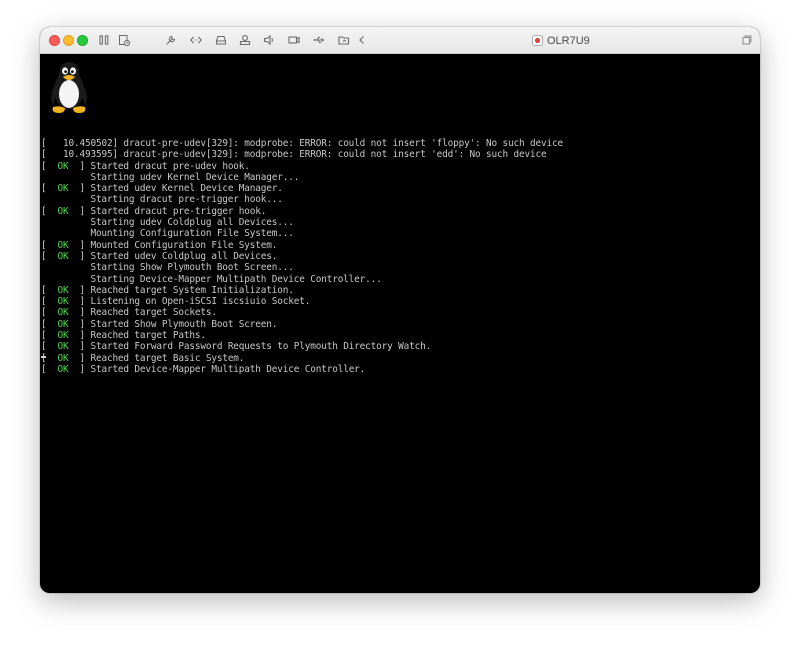 This screenshot has height=646, width=800. I want to click on snapshot-icon, so click(124, 40).